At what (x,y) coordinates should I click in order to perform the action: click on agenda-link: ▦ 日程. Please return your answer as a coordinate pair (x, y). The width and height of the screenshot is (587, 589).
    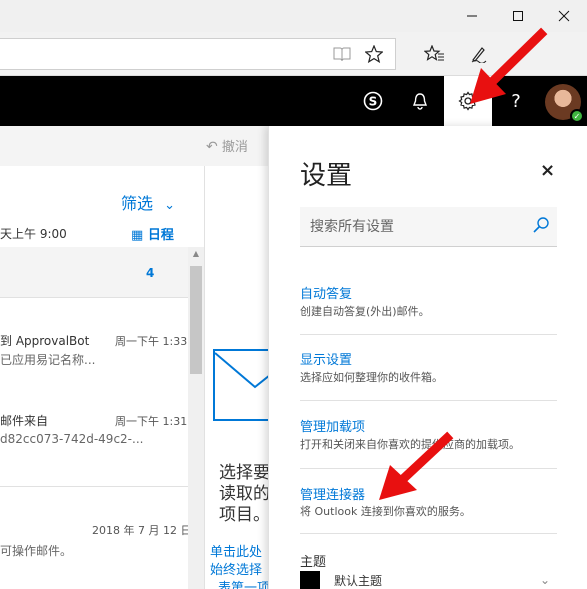
    Looking at the image, I should click on (152, 233).